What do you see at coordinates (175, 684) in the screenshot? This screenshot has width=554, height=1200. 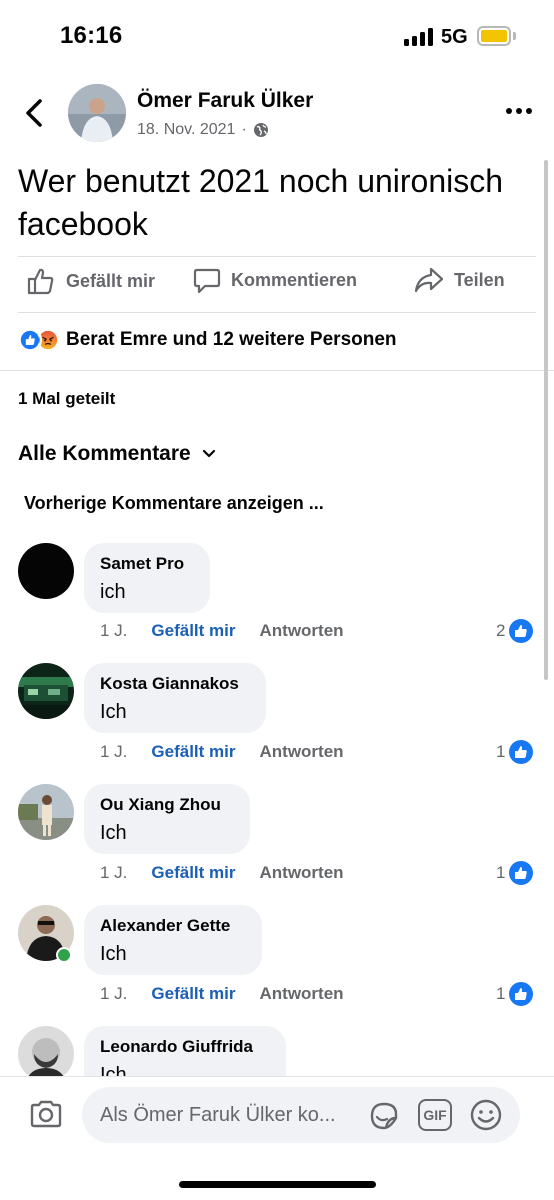 I see `commenter-name: Kosta Giannakos` at bounding box center [175, 684].